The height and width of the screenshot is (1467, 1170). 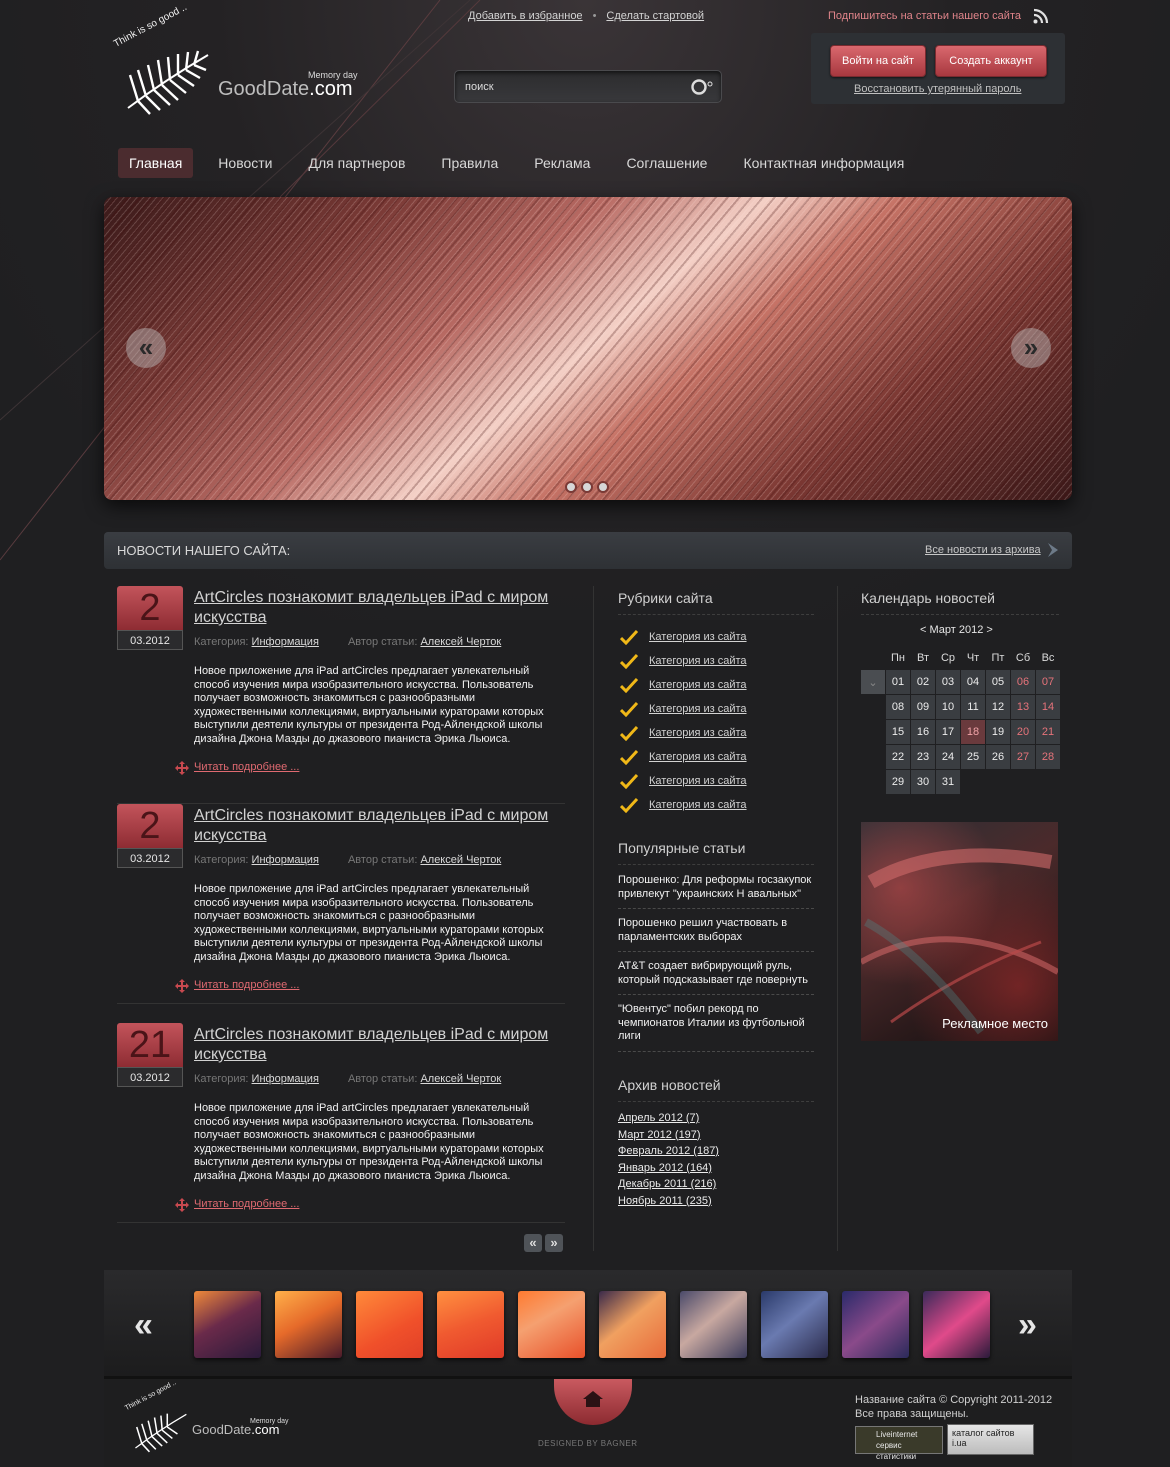 What do you see at coordinates (668, 1151) in the screenshot?
I see `archive-link: Февраль 2012 (187)` at bounding box center [668, 1151].